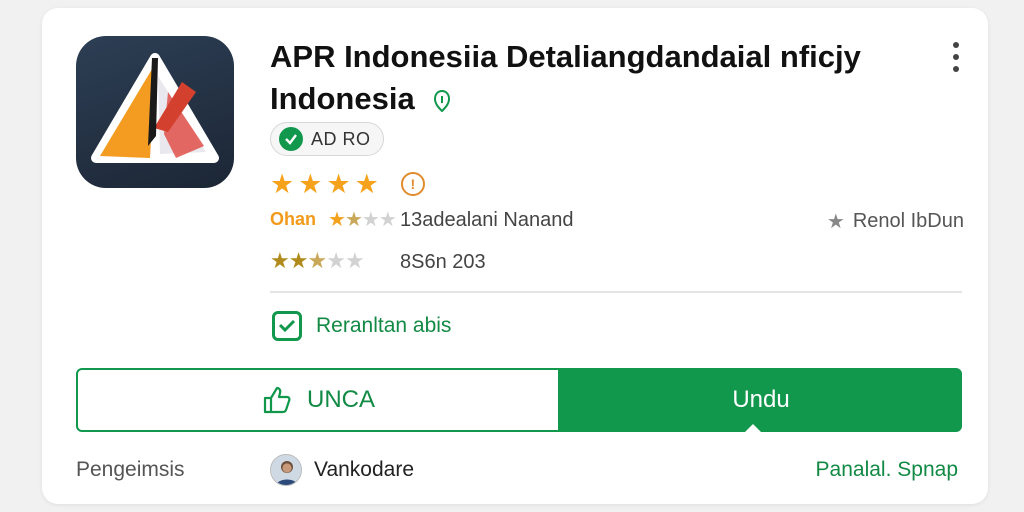  Describe the element at coordinates (342, 98) in the screenshot. I see `app-title-line2: Indonesia` at that location.